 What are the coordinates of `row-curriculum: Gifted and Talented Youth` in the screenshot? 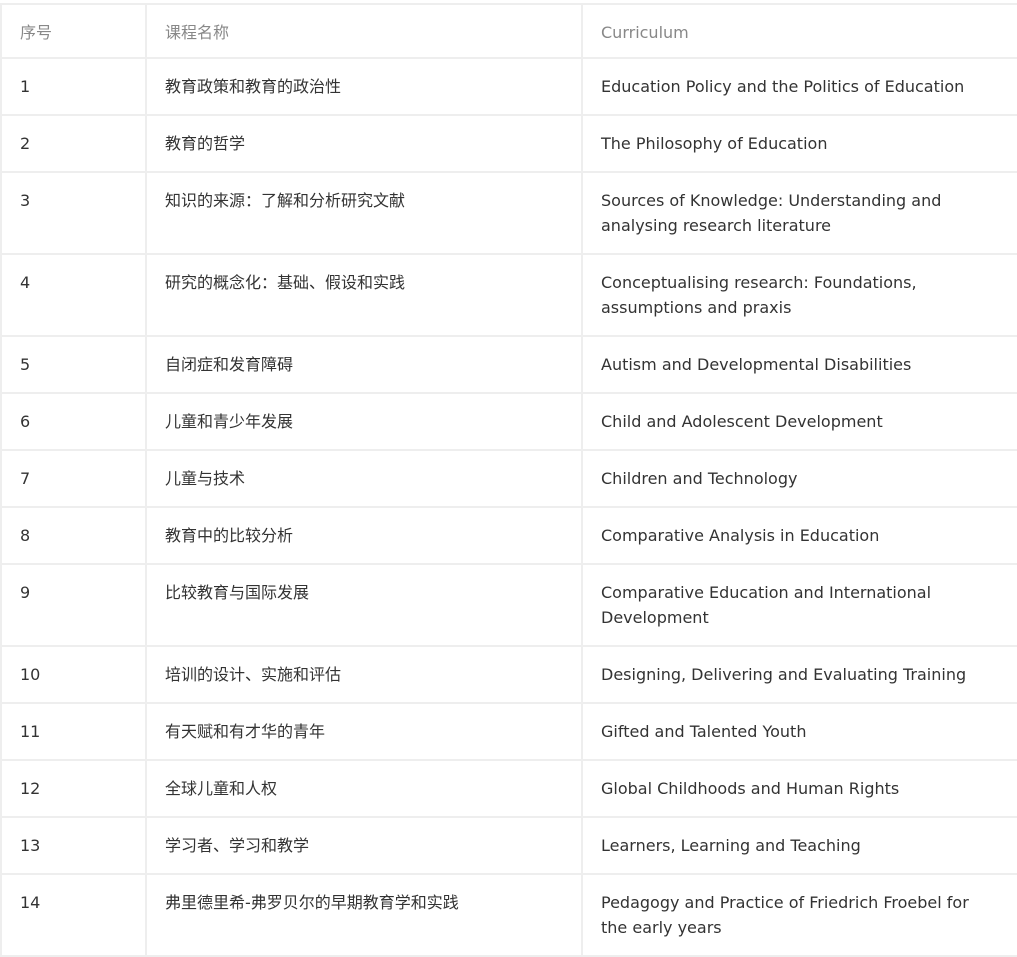 It's located at (799, 731).